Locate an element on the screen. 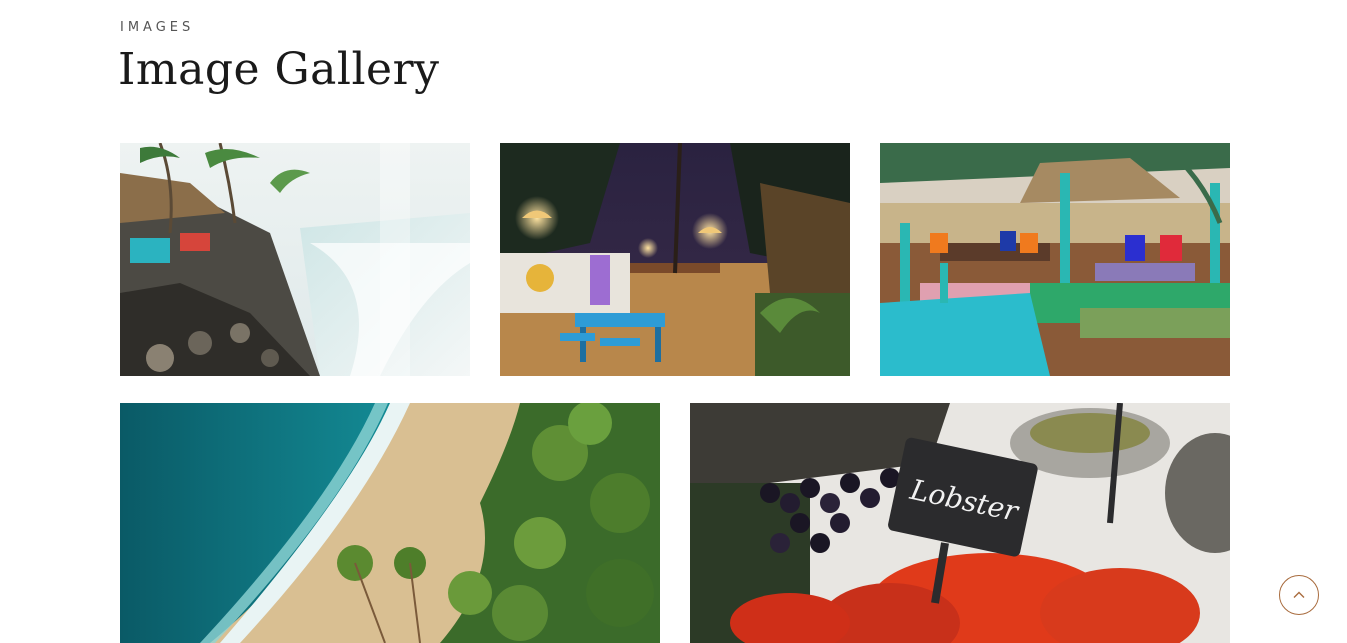  gallery-image-5: Lobster is located at coordinates (960, 523).